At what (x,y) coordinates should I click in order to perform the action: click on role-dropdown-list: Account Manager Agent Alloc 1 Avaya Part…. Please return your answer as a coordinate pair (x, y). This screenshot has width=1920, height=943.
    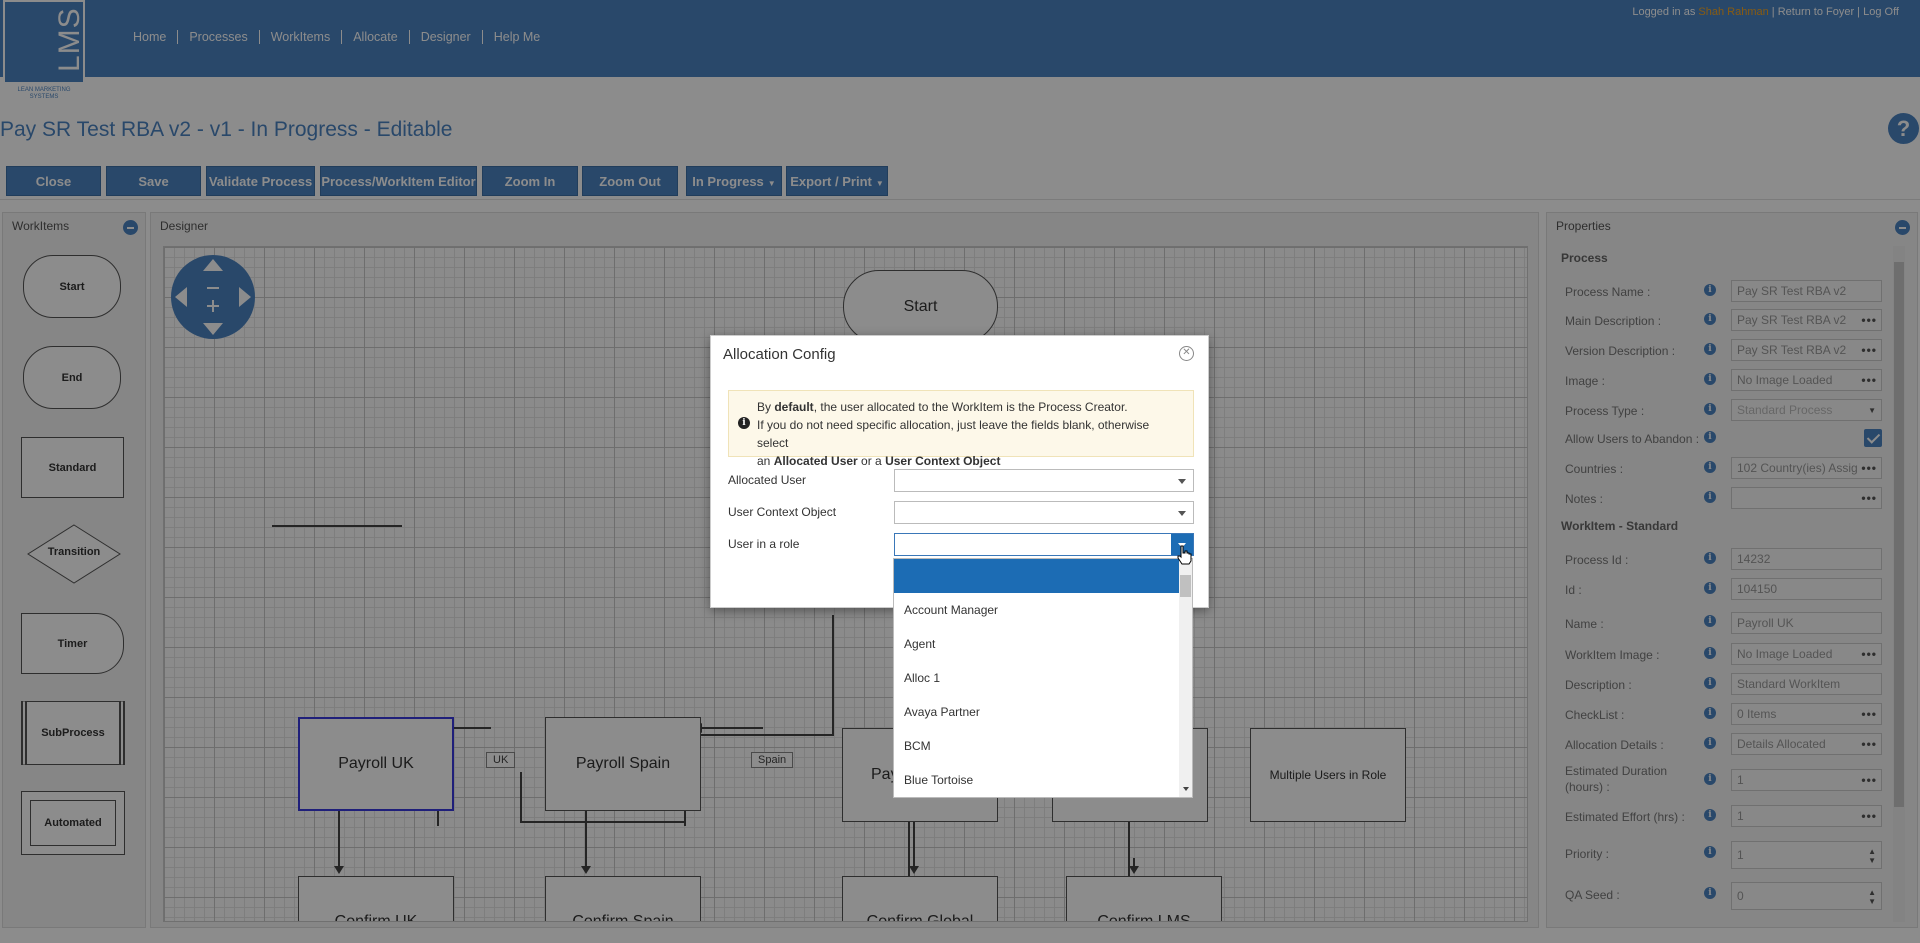
    Looking at the image, I should click on (1043, 678).